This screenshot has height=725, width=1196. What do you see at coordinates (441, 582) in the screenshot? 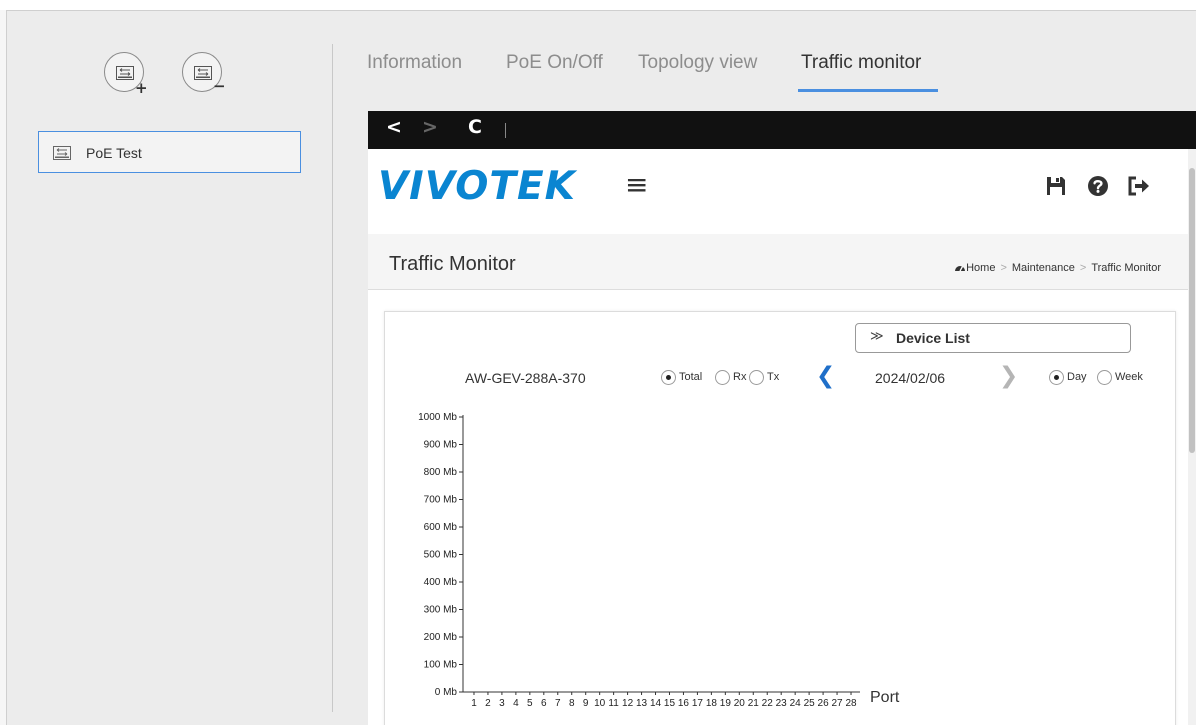
I see `y-tick-label: 400 Mb` at bounding box center [441, 582].